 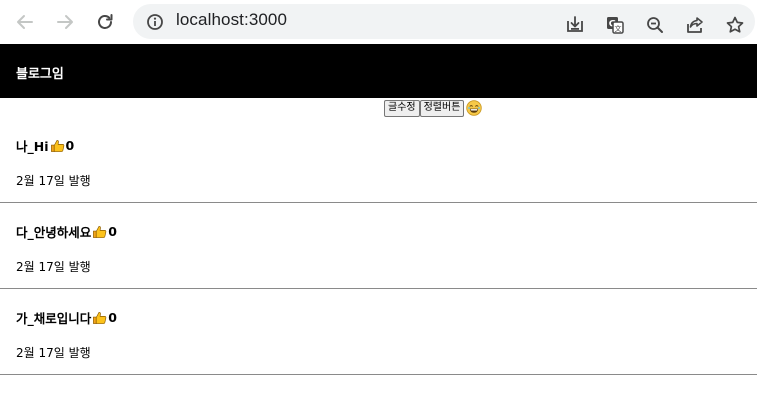 I want to click on post-title-text: 가_채로입니다, so click(x=53, y=317).